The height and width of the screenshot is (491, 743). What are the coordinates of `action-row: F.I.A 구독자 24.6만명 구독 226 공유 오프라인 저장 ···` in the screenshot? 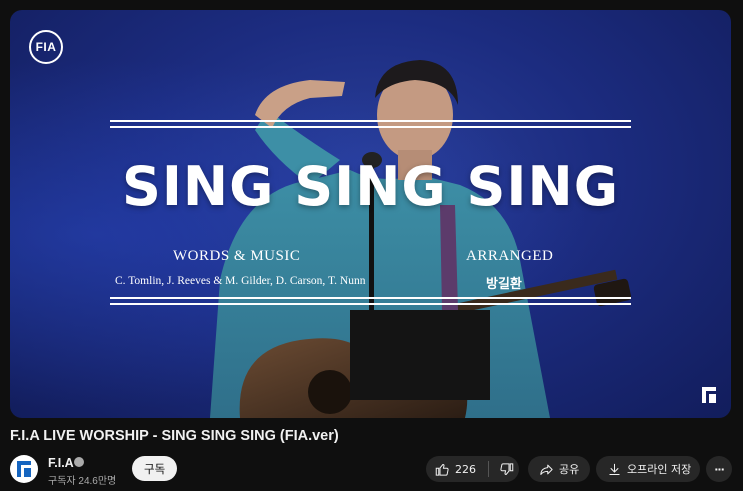 It's located at (371, 470).